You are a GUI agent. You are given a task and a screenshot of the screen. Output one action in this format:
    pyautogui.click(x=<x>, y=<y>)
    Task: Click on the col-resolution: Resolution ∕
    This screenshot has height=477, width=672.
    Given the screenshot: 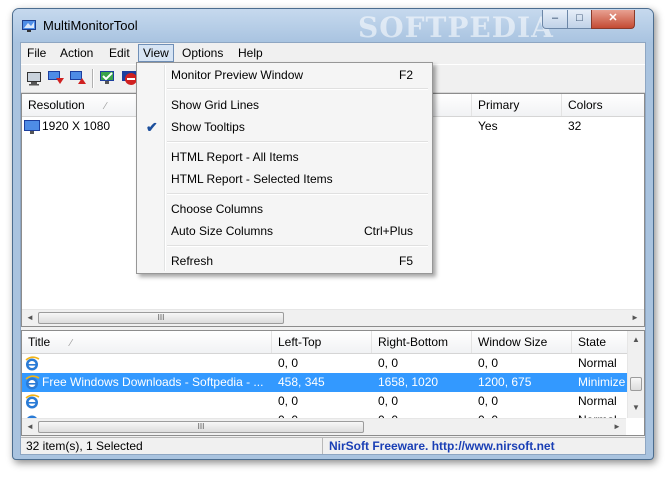 What is the action you would take?
    pyautogui.click(x=86, y=105)
    